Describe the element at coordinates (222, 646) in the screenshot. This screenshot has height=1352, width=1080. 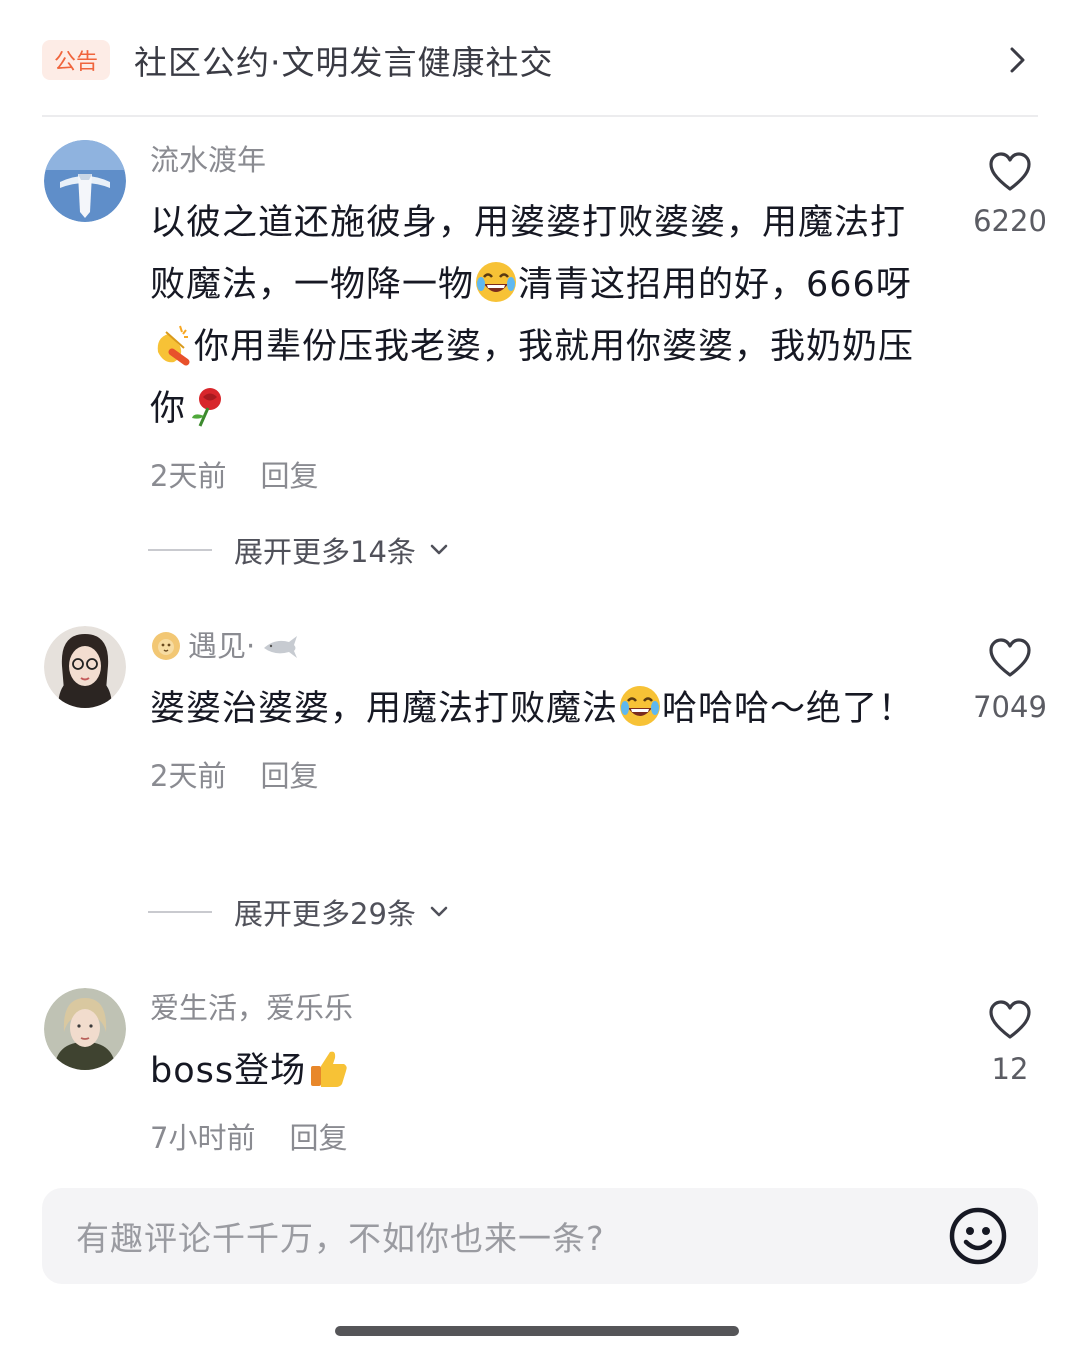
I see `username-text: 遇见·` at that location.